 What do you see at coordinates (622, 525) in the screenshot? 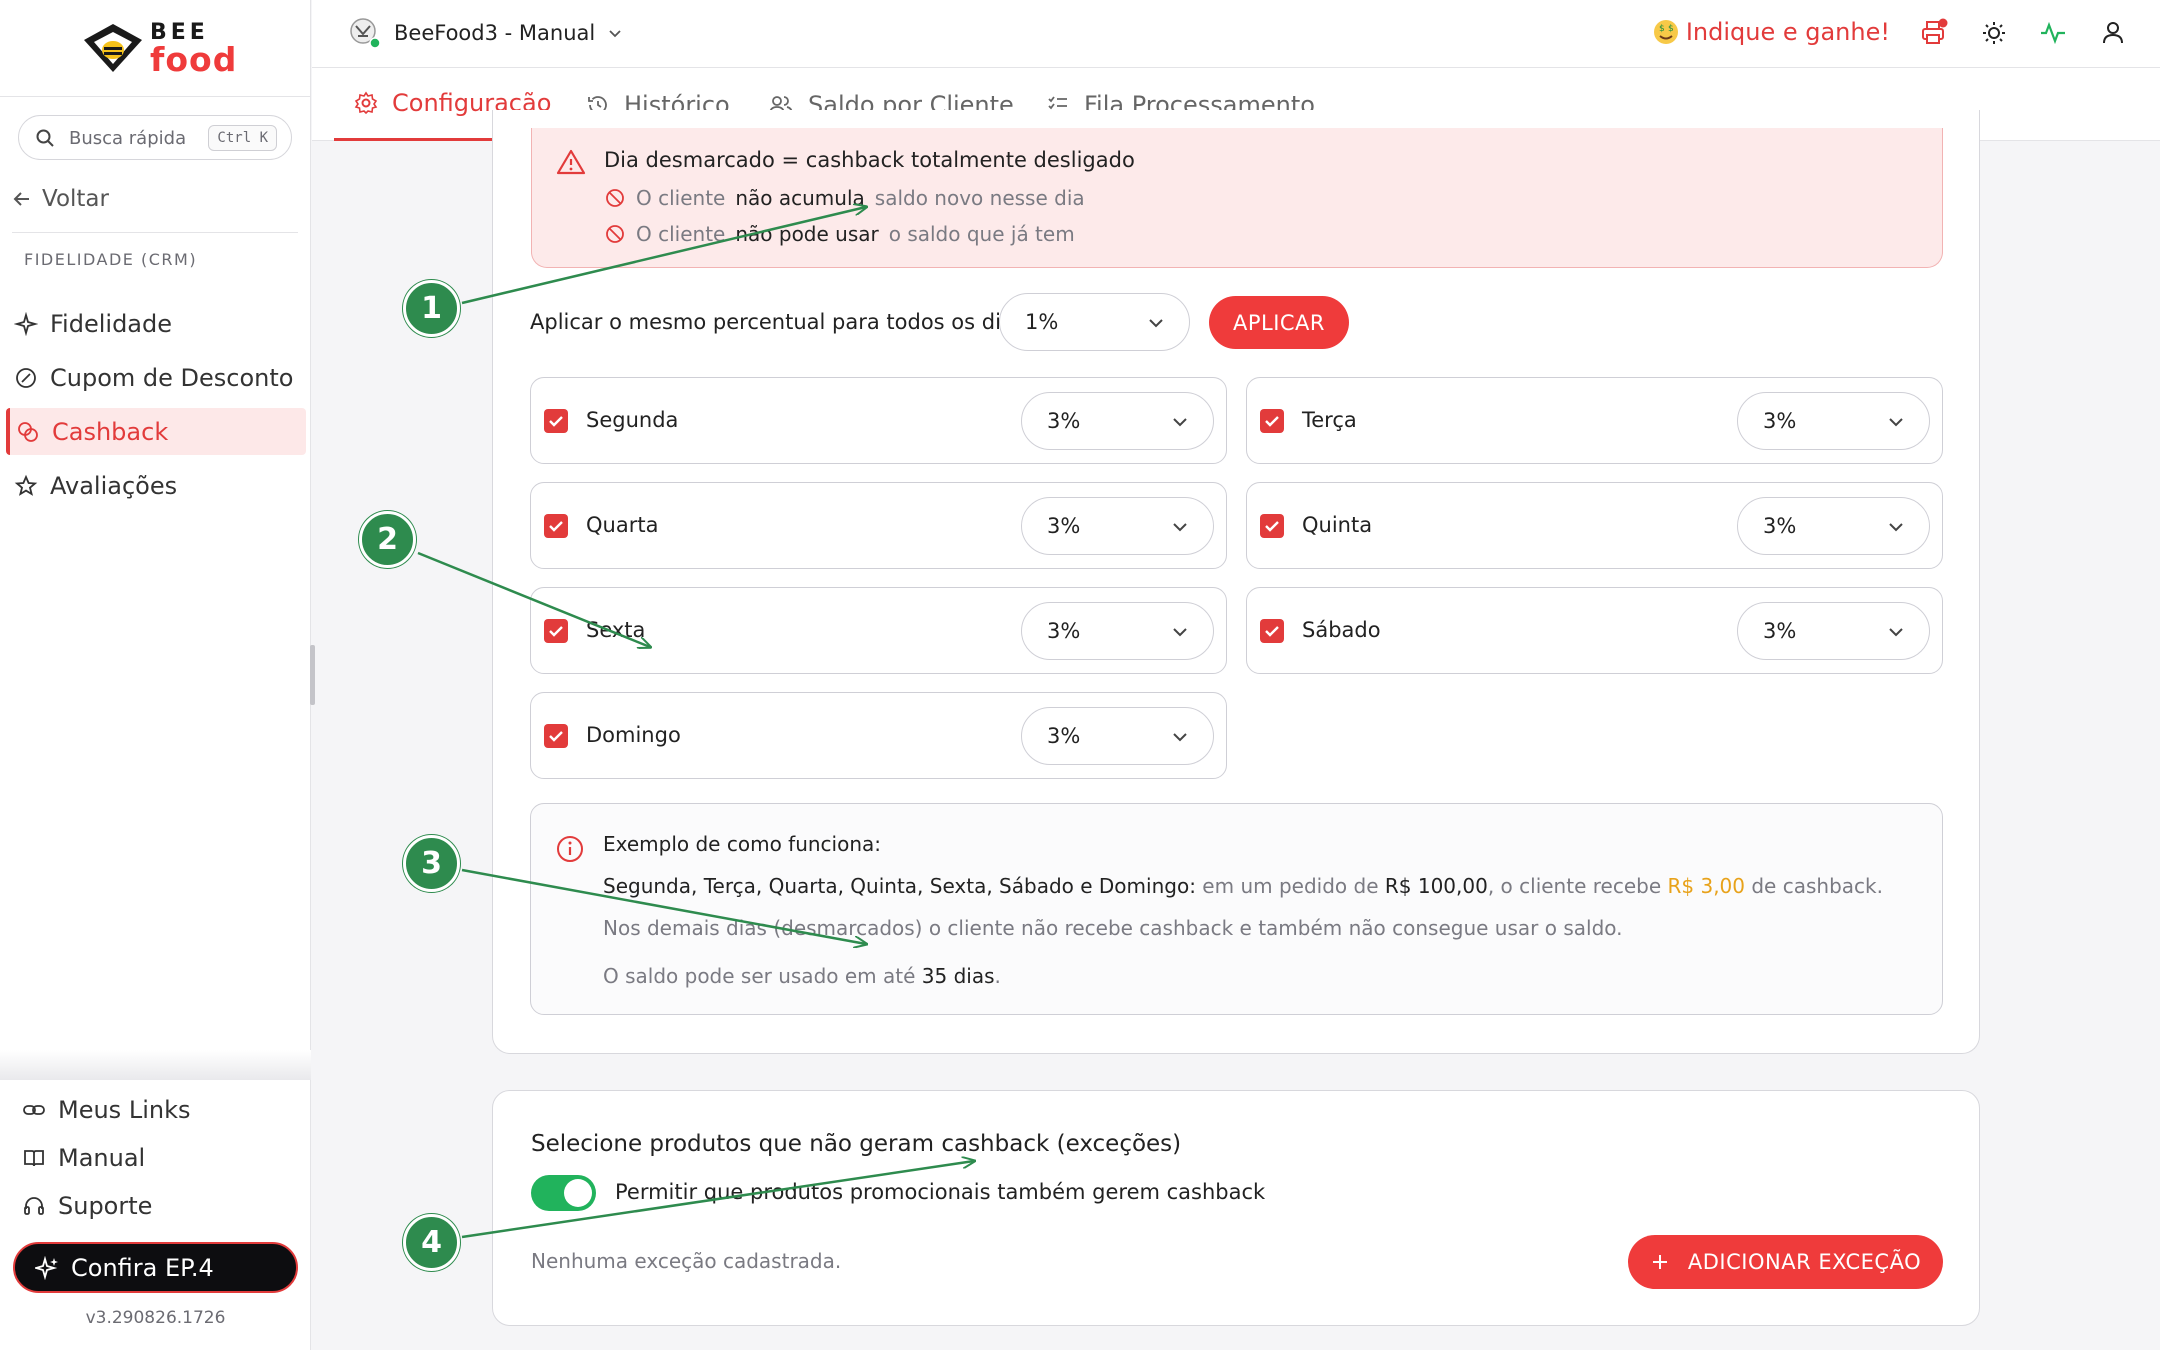
I see `day-label: Quarta` at bounding box center [622, 525].